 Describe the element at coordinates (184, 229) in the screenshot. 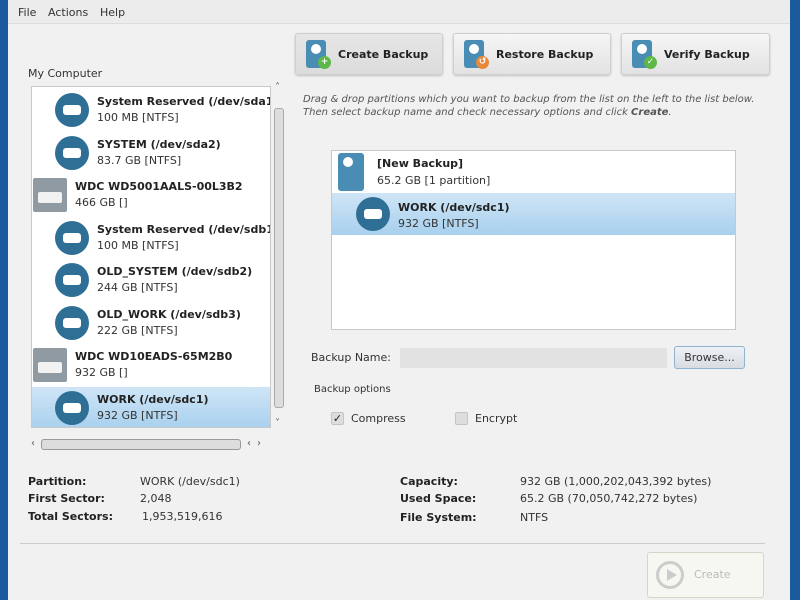

I see `item-name: System Reserved (/dev/sdb1)` at that location.